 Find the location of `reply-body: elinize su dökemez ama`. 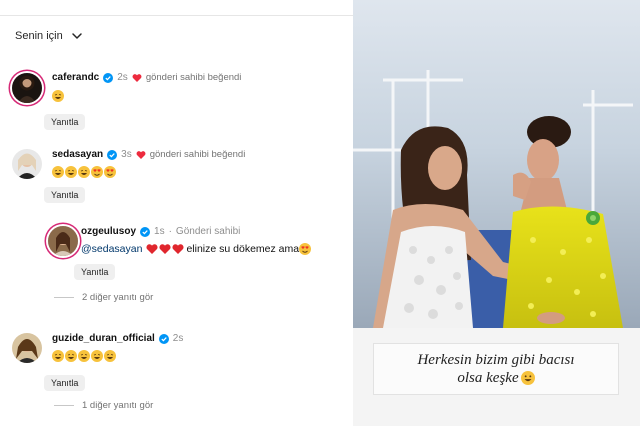

reply-body: elinize su dökemez ama is located at coordinates (243, 249).